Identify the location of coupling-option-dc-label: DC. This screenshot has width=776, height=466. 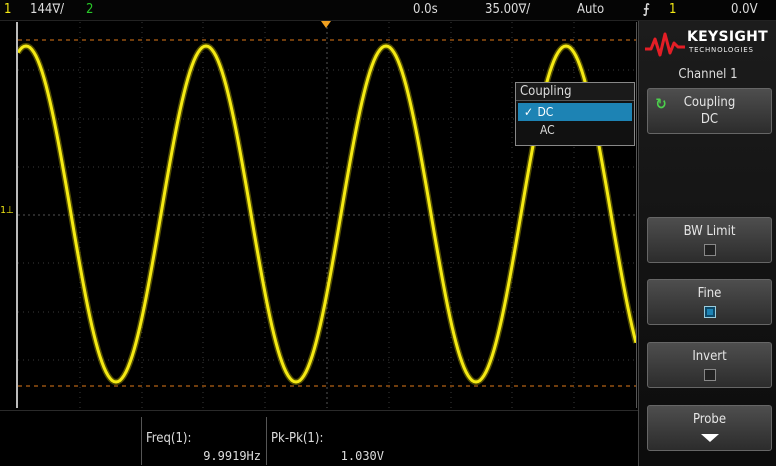
(545, 112).